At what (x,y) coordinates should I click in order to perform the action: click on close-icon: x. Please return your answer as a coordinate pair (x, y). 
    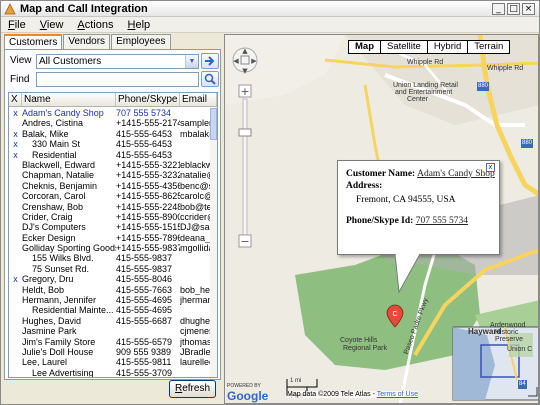
    Looking at the image, I should click on (490, 167).